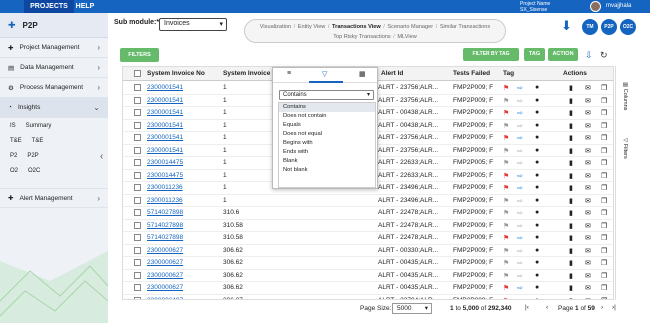 The height and width of the screenshot is (323, 650). What do you see at coordinates (327, 125) in the screenshot?
I see `filter-option: Equals` at bounding box center [327, 125].